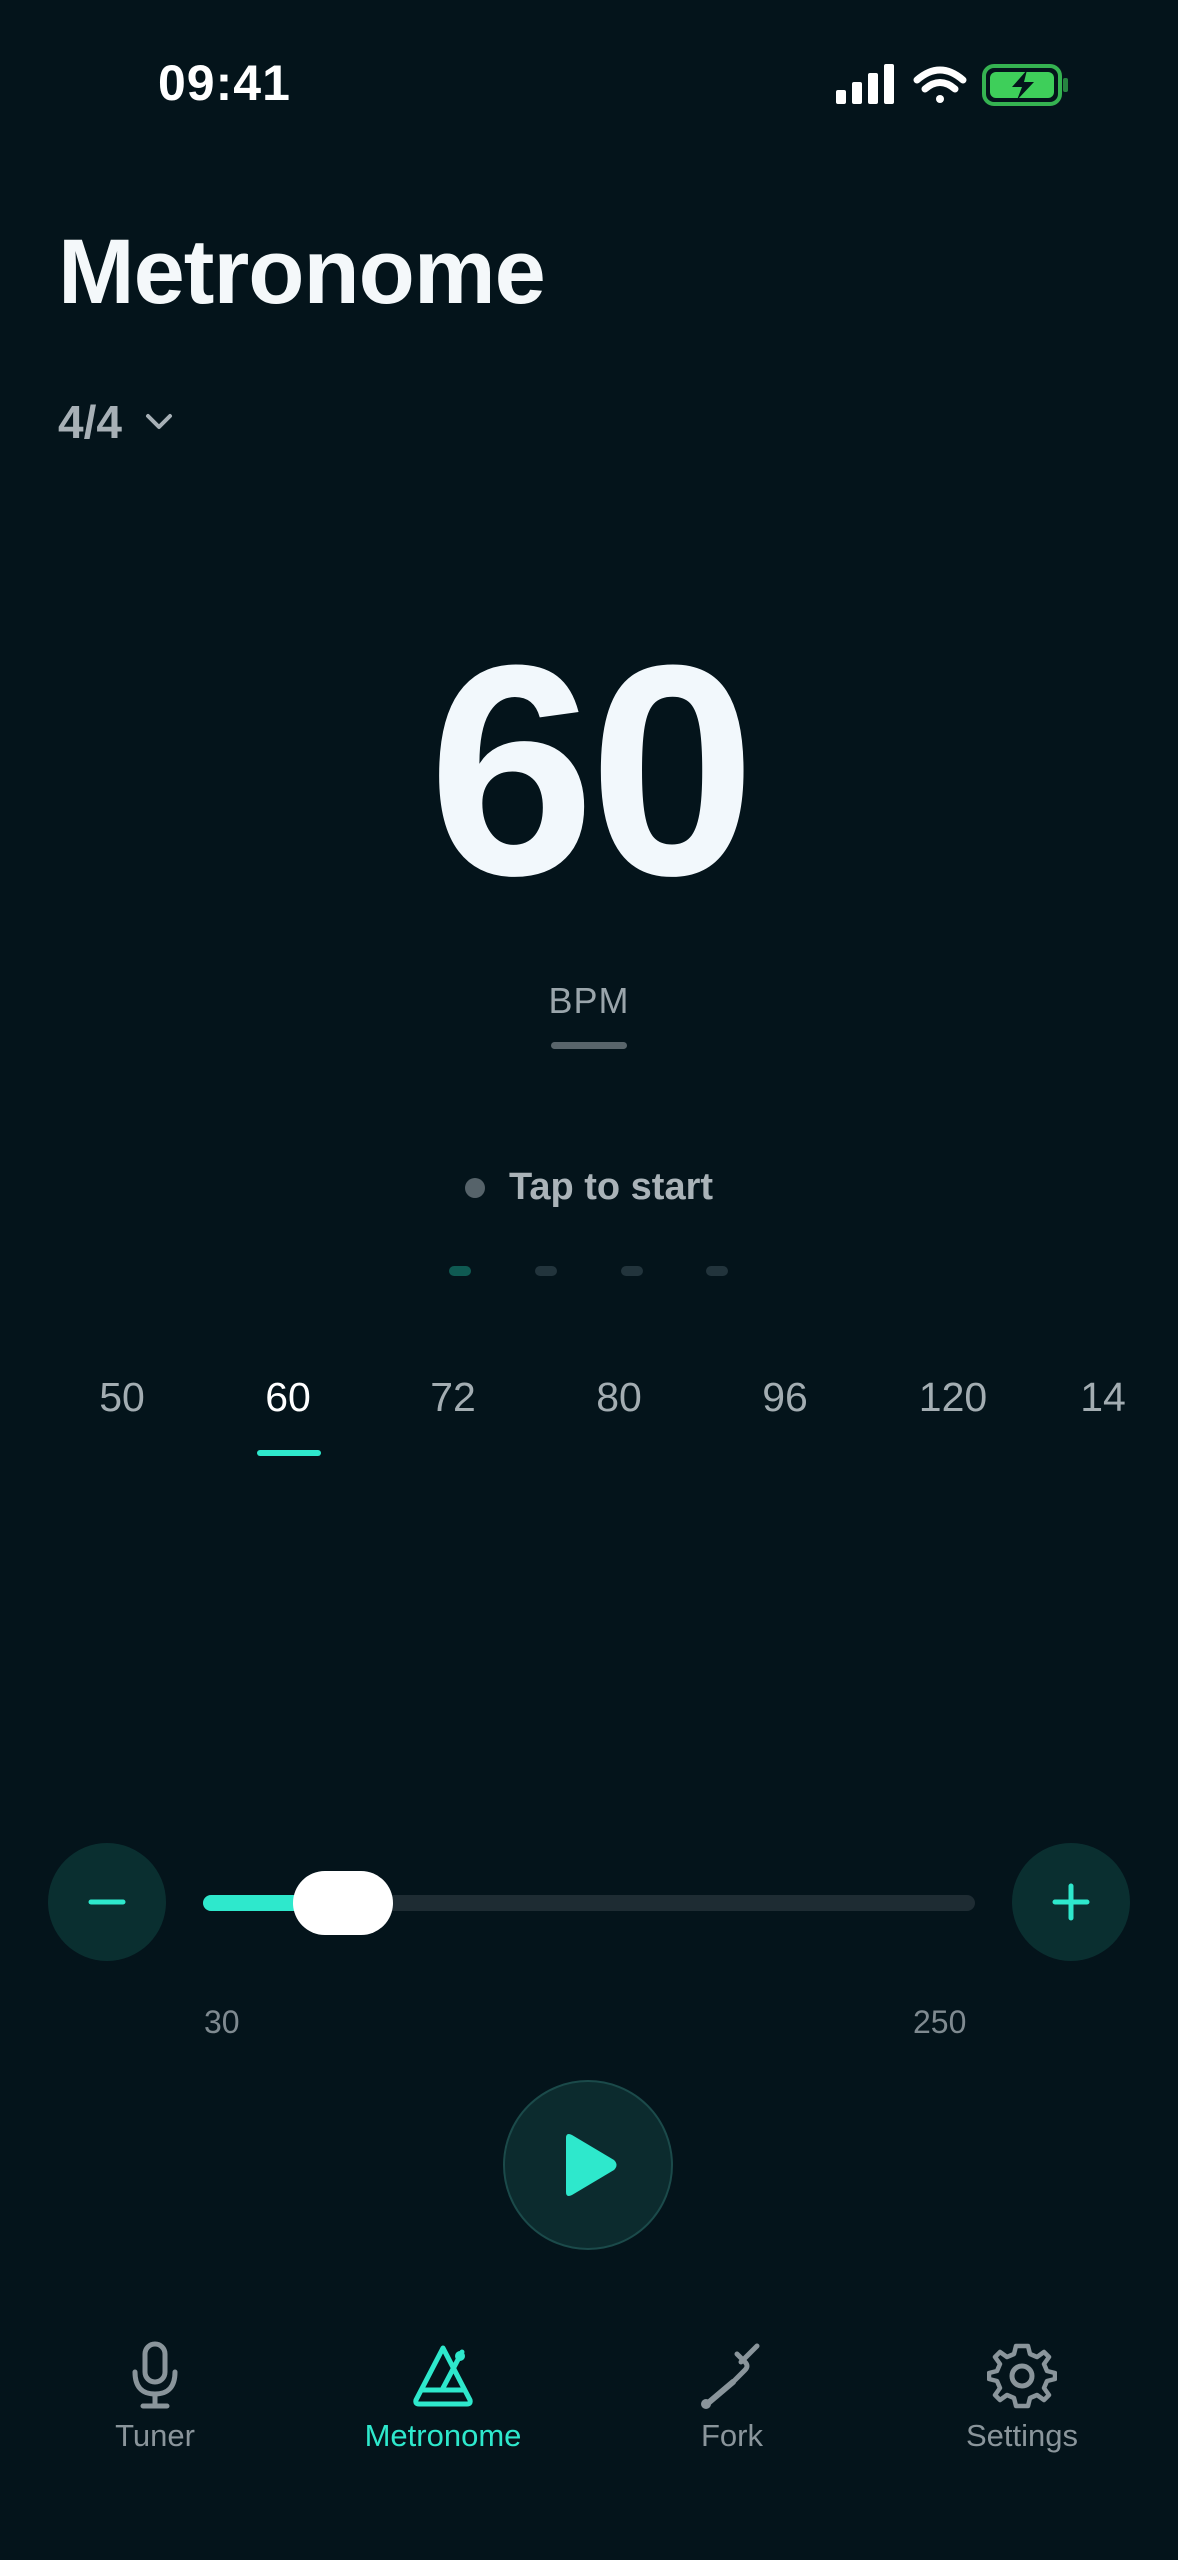 The height and width of the screenshot is (2560, 1178). Describe the element at coordinates (730, 2376) in the screenshot. I see `tuning-fork-icon` at that location.